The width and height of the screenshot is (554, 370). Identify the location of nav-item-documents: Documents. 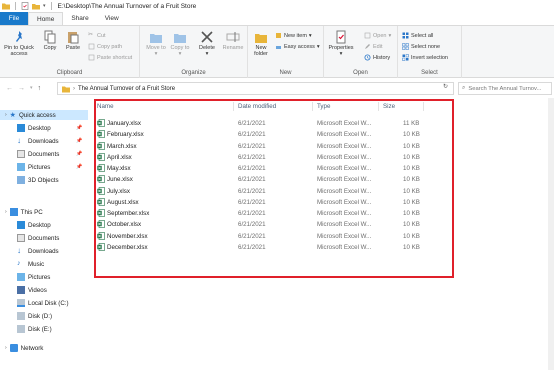
(38, 154).